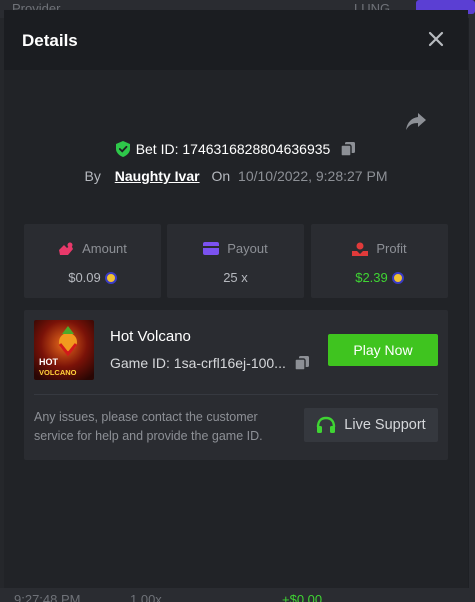  I want to click on bet-id: Bet ID: 1746316828804636935, so click(233, 149).